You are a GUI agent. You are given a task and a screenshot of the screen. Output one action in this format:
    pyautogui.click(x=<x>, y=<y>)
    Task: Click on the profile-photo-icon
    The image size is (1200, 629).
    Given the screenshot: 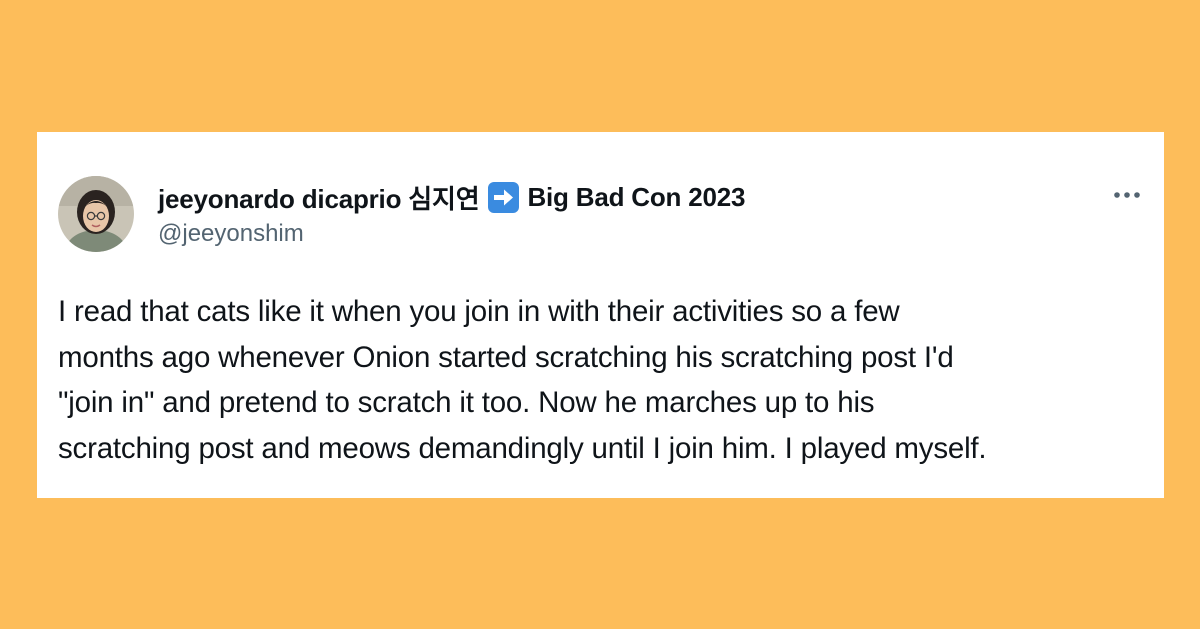 What is the action you would take?
    pyautogui.click(x=96, y=214)
    